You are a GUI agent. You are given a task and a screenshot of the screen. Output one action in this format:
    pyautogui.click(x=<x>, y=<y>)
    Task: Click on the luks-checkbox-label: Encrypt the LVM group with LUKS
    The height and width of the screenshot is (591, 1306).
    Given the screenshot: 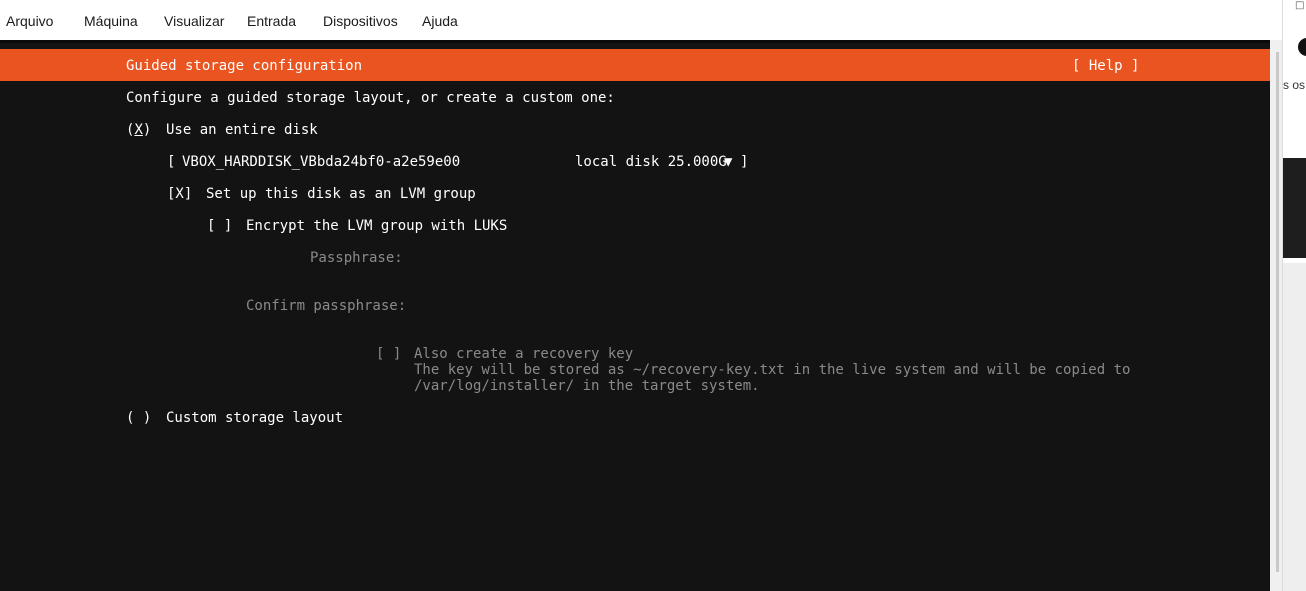 What is the action you would take?
    pyautogui.click(x=376, y=226)
    